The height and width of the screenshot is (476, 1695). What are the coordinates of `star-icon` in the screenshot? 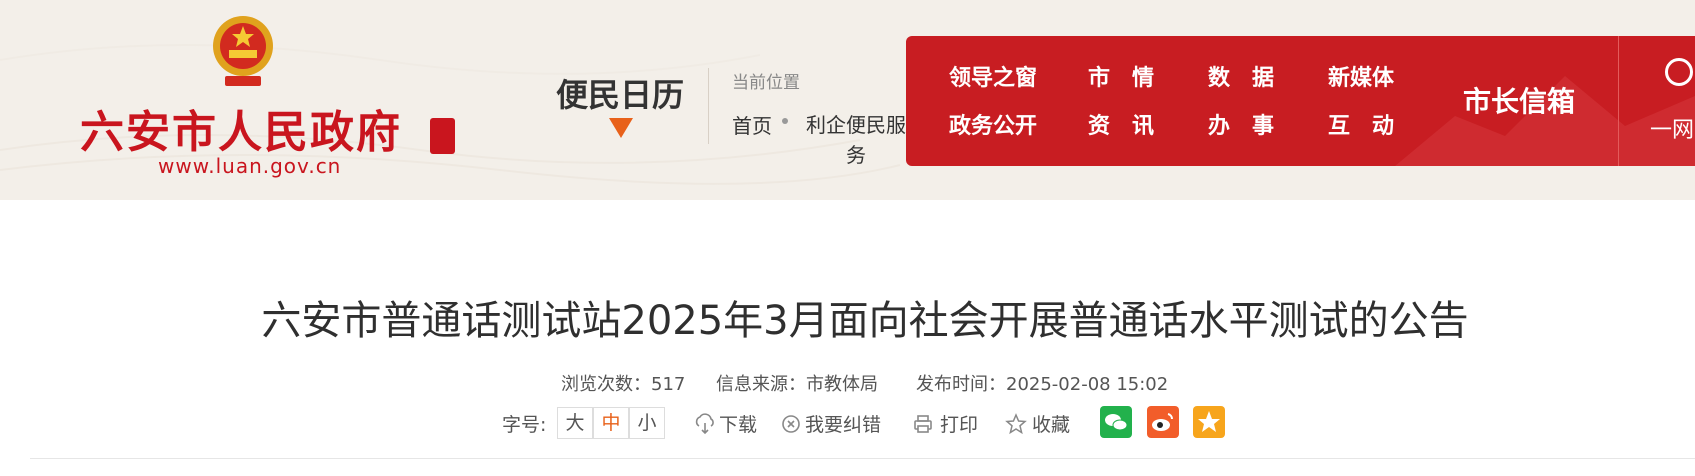 It's located at (1016, 424).